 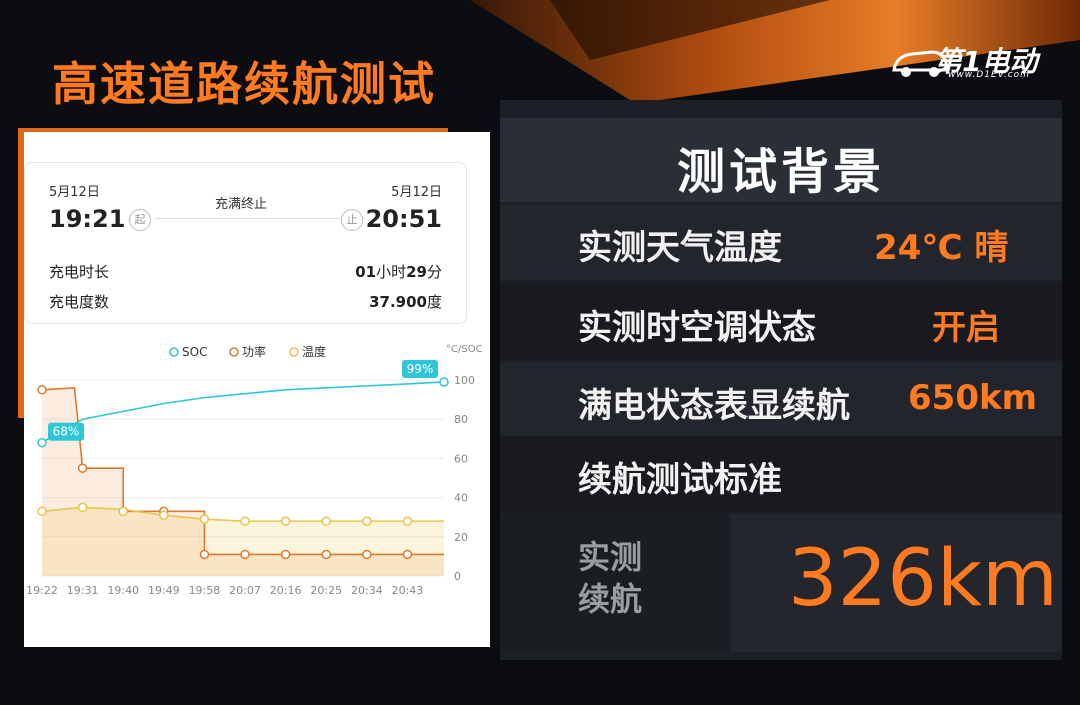 What do you see at coordinates (420, 369) in the screenshot?
I see `soc-end-label: 99%` at bounding box center [420, 369].